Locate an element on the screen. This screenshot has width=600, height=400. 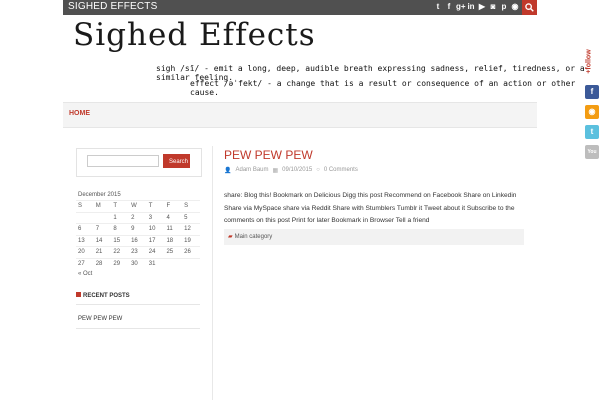
site-logo: Sighed Effects is located at coordinates (194, 35).